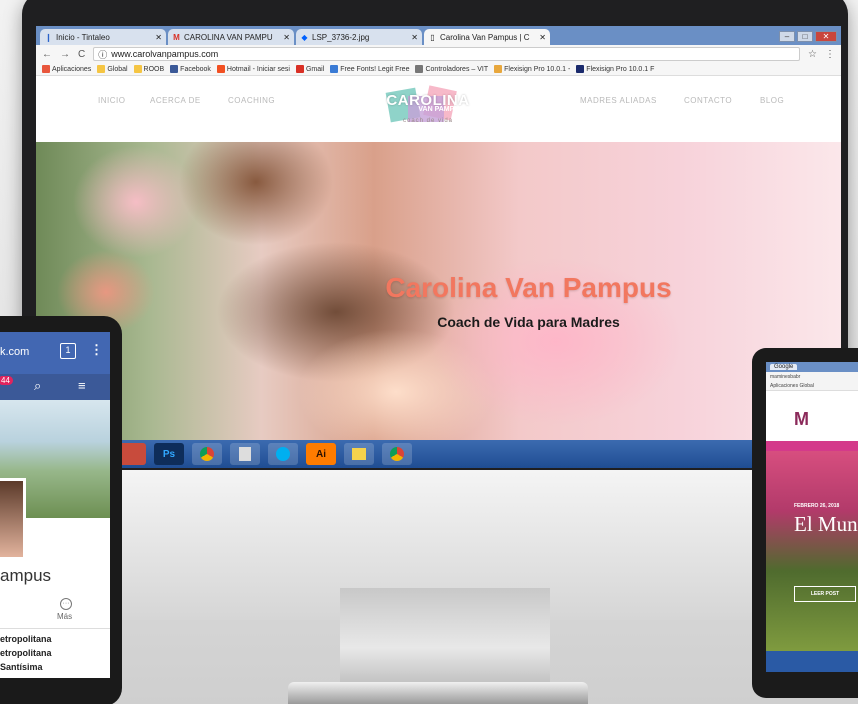 The image size is (858, 704). I want to click on nav-link-contacto: CONTACTO, so click(708, 100).